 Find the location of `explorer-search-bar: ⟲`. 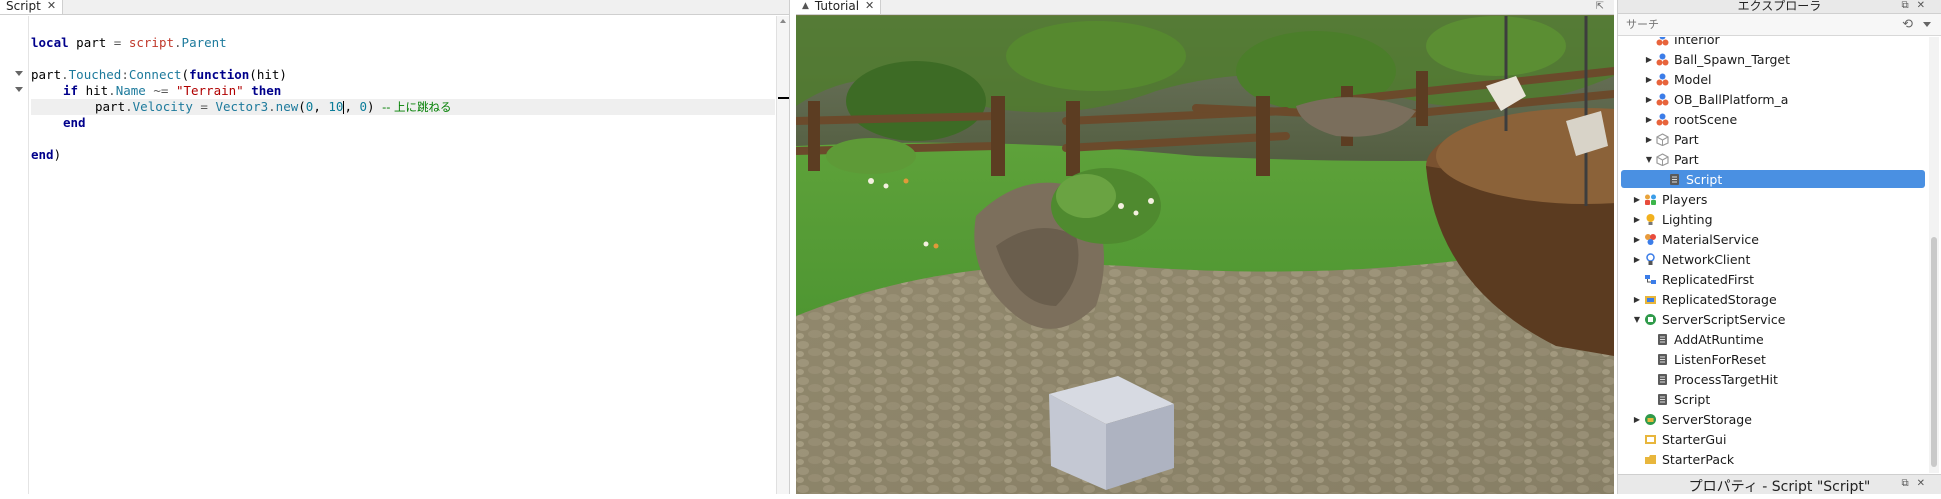

explorer-search-bar: ⟲ is located at coordinates (1779, 25).